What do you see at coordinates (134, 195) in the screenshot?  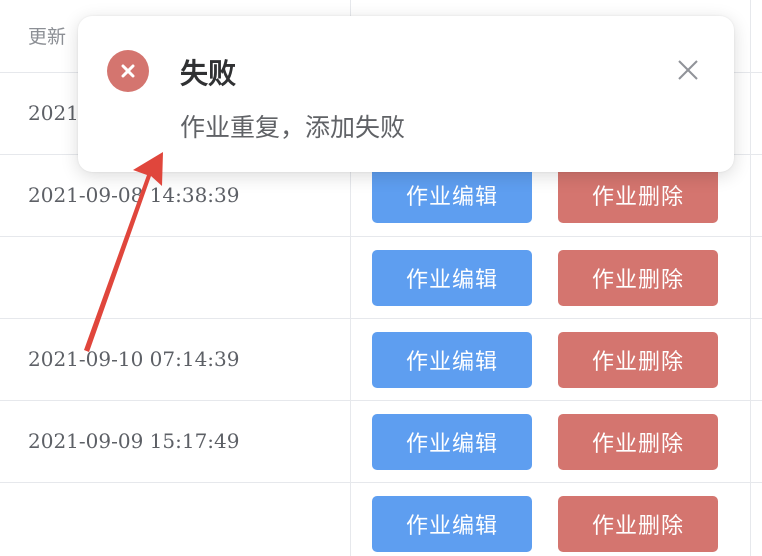 I see `table-cell-date: 2021-09-08 14:38:39` at bounding box center [134, 195].